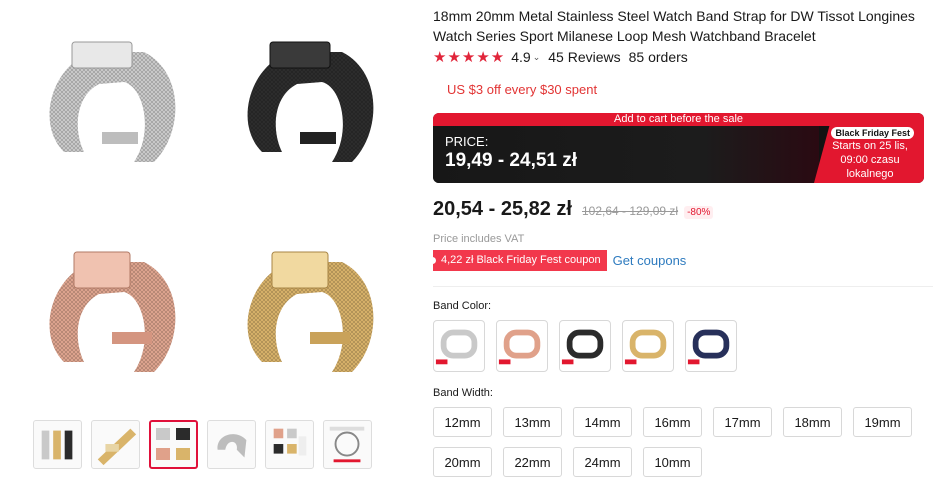 Image resolution: width=941 pixels, height=489 pixels. Describe the element at coordinates (532, 462) in the screenshot. I see `width-option: 22mm` at that location.